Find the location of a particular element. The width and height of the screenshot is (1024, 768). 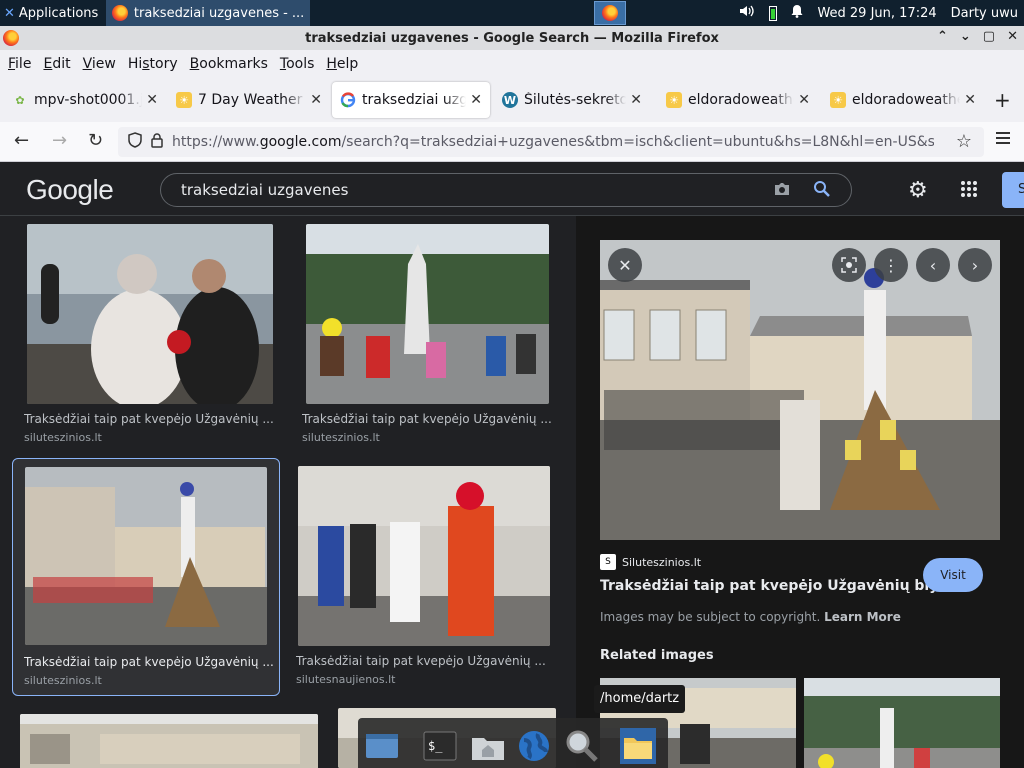

hamburger-menu-icon is located at coordinates (1003, 139).